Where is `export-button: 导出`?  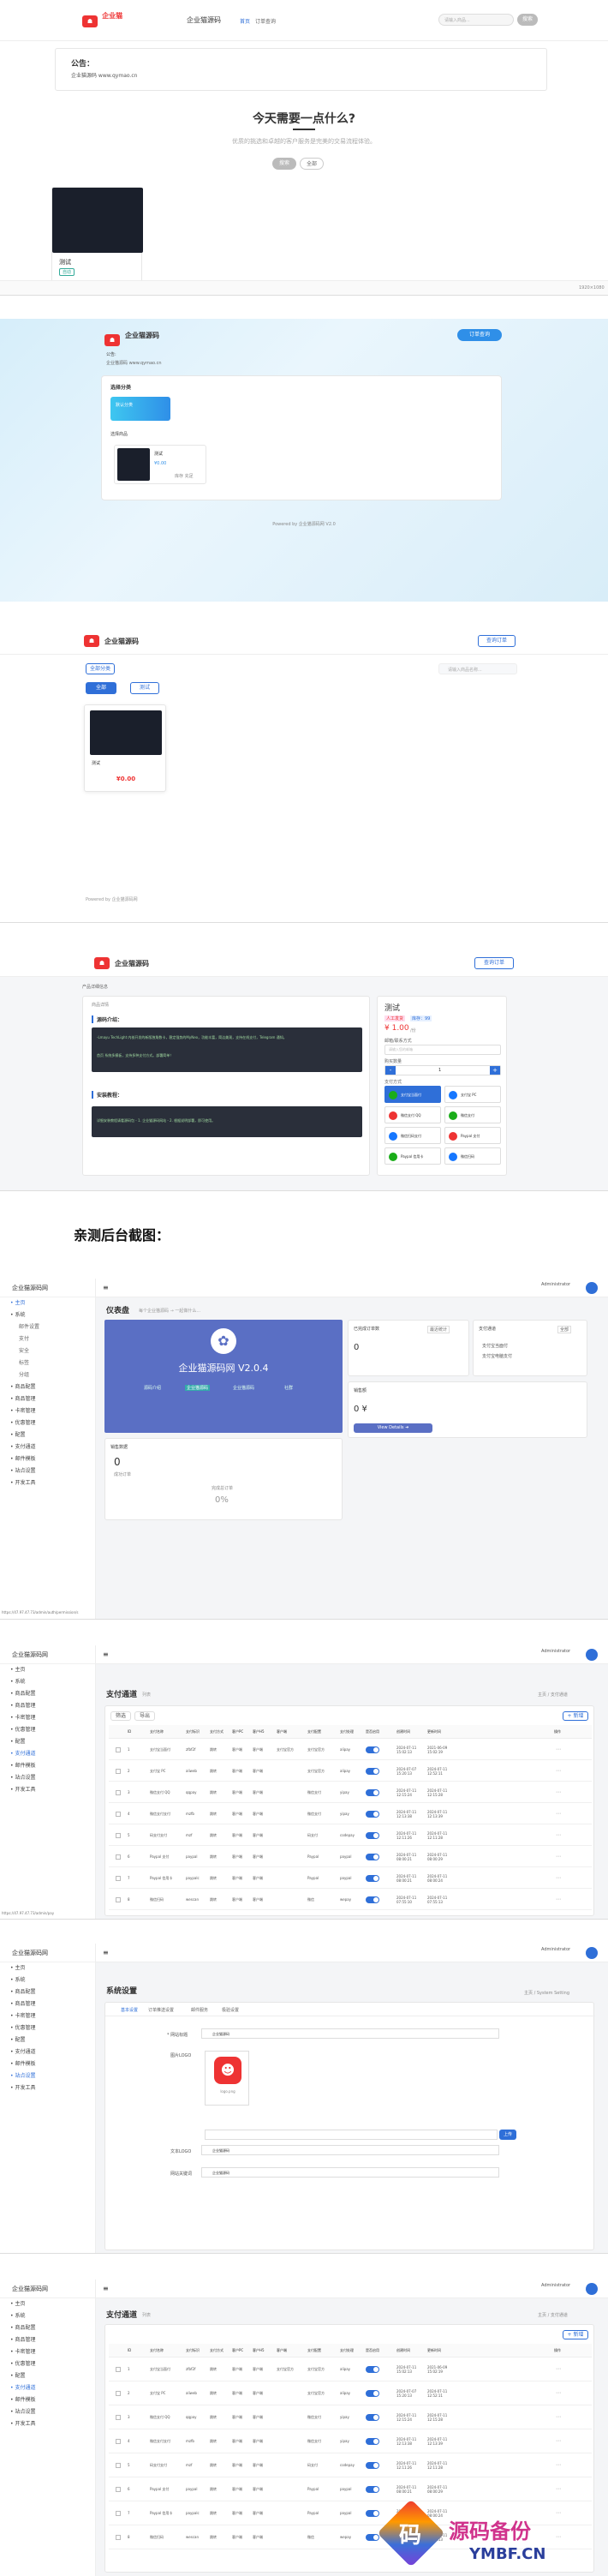
export-button: 导出 is located at coordinates (144, 1716).